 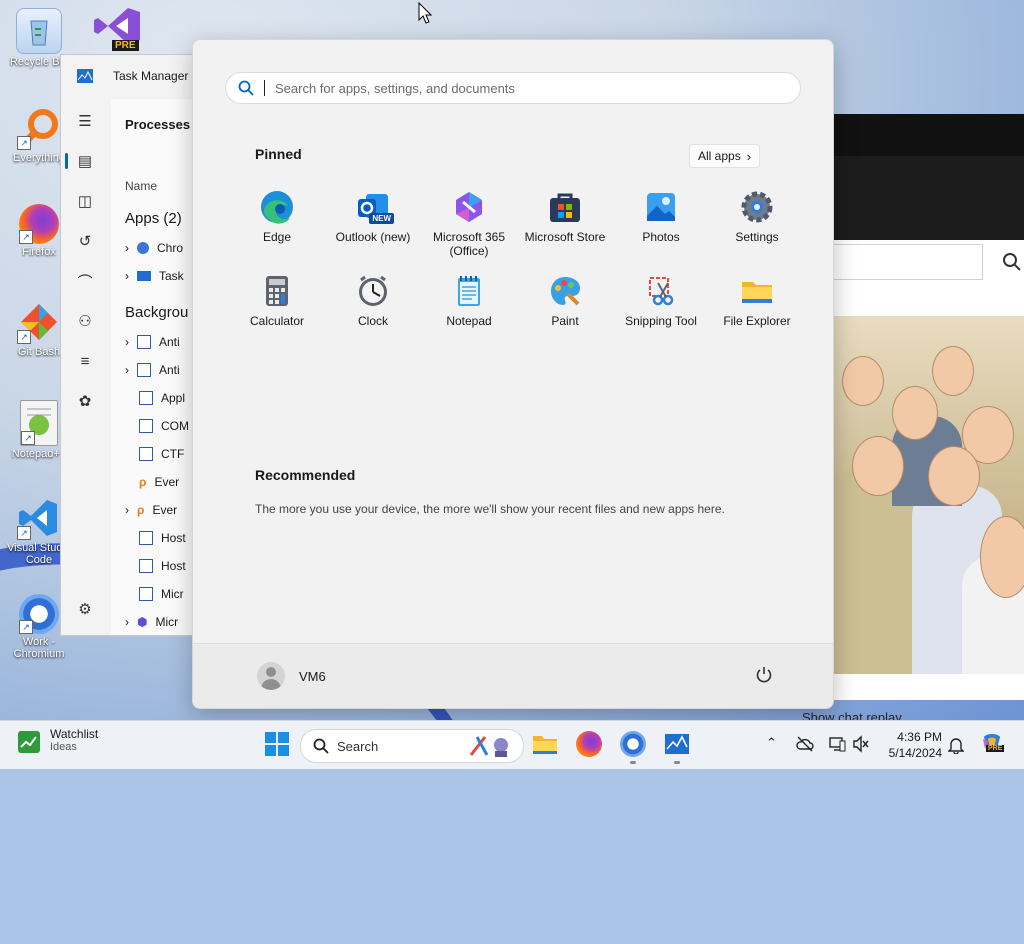 What do you see at coordinates (757, 225) in the screenshot?
I see `pinned-app-settings: Settings` at bounding box center [757, 225].